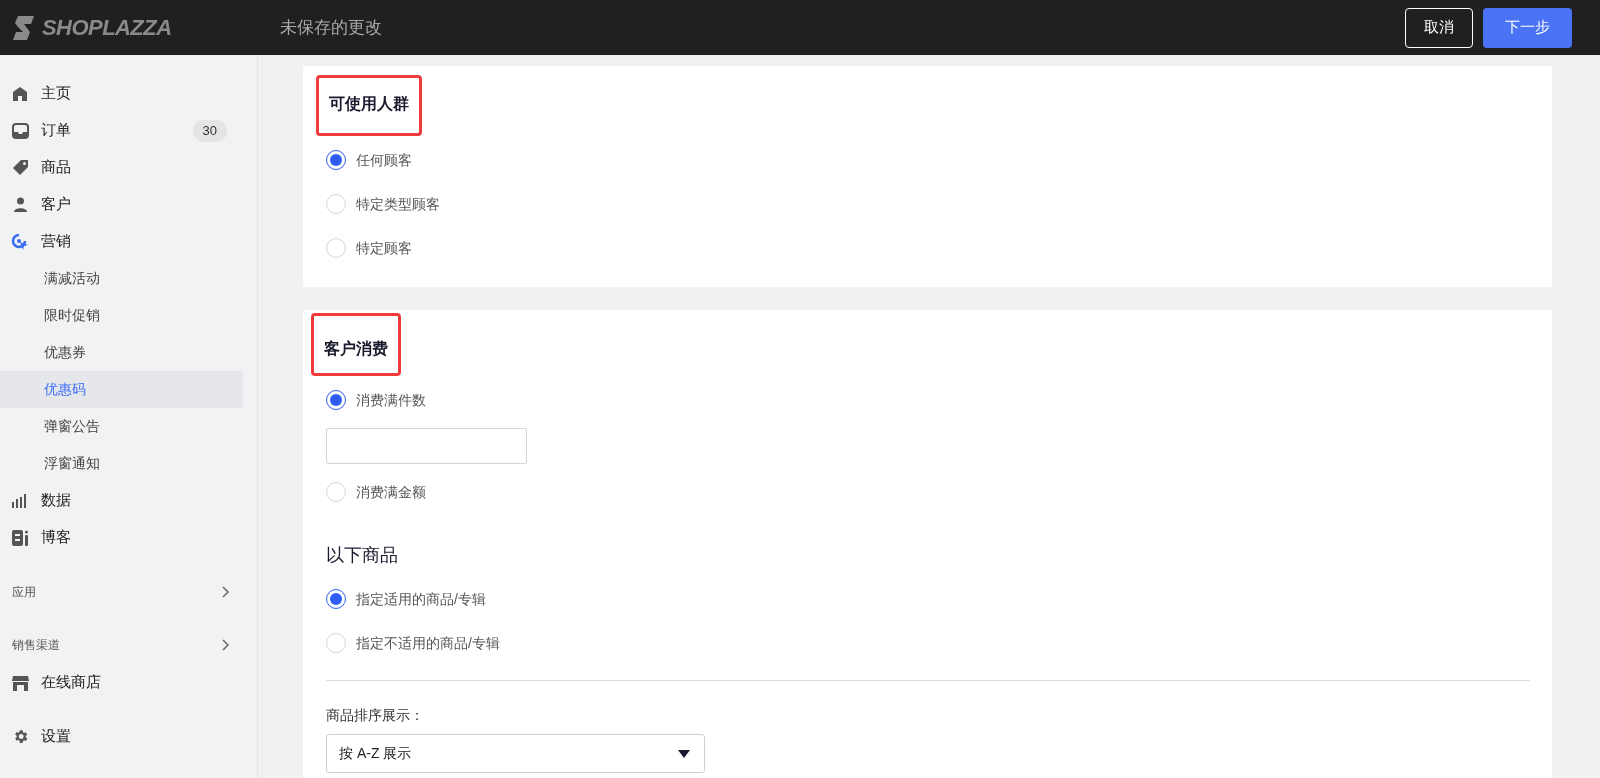 This screenshot has width=1600, height=778. Describe the element at coordinates (121, 278) in the screenshot. I see `sidebar-subitem: 满减活动` at that location.